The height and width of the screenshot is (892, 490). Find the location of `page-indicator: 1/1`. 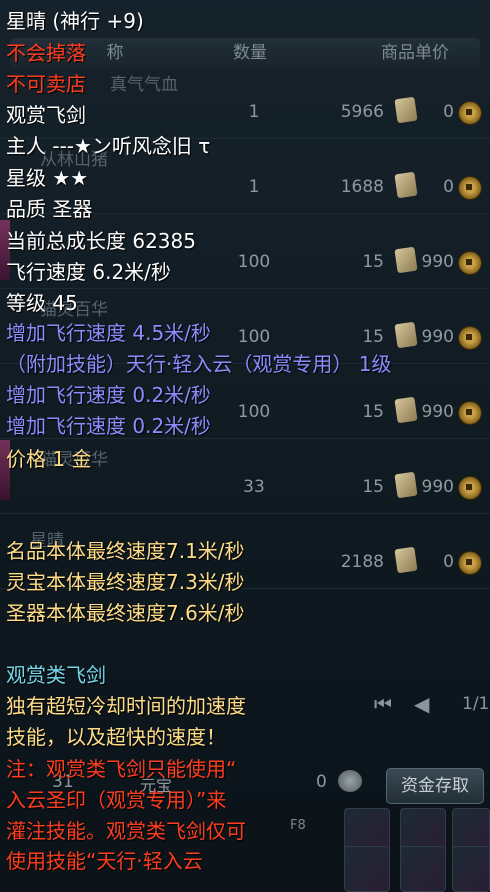

page-indicator: 1/1 is located at coordinates (476, 704).